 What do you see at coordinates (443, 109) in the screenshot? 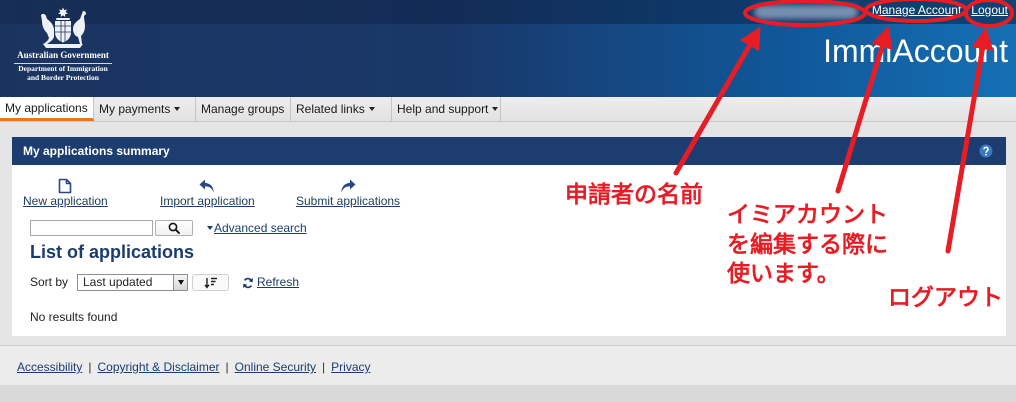
I see `nav-label: Help and support` at bounding box center [443, 109].